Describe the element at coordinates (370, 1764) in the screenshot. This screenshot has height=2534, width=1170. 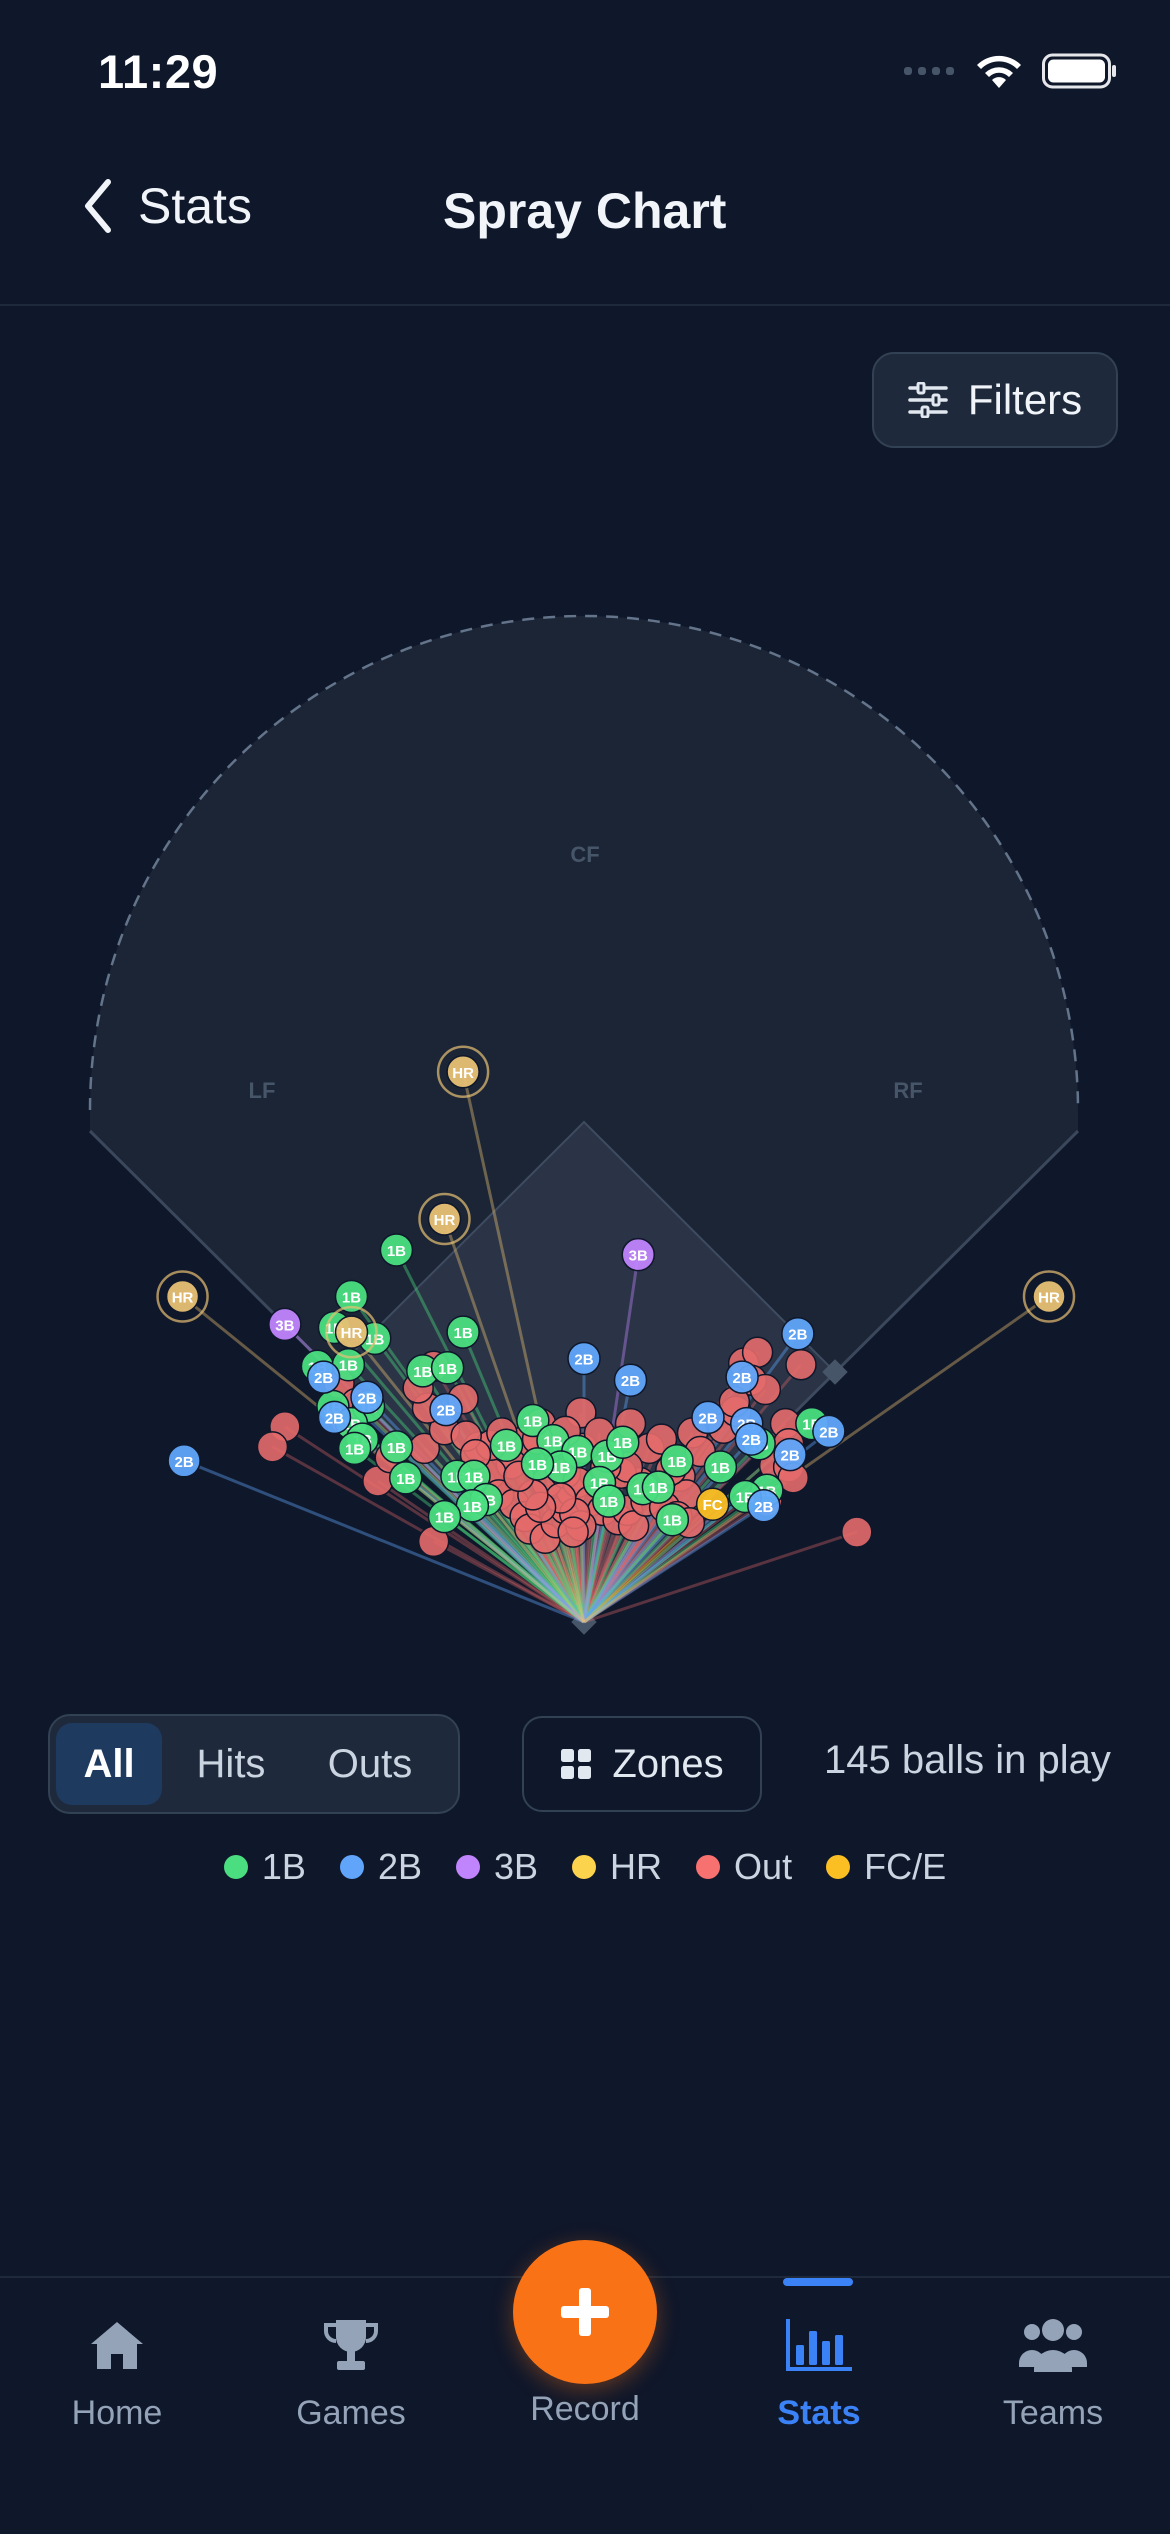
I see `segment-outs: Outs` at that location.